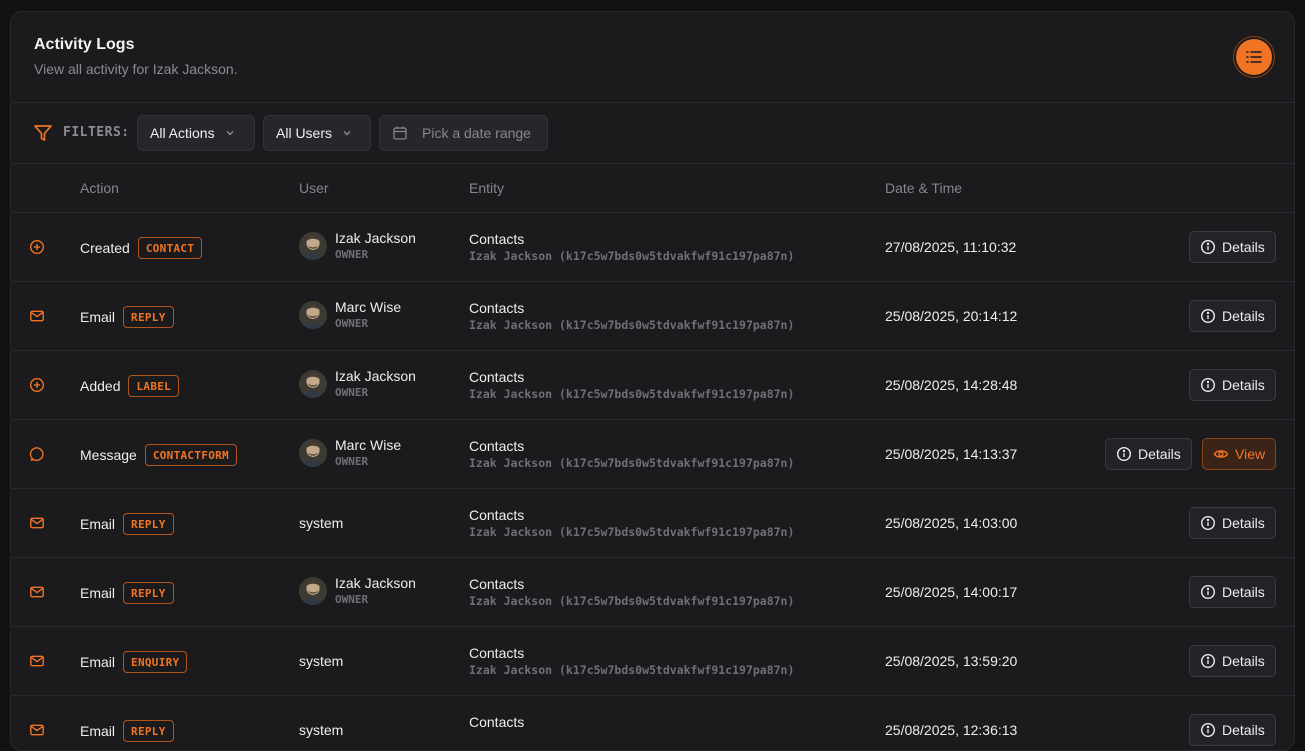 Image resolution: width=1305 pixels, height=751 pixels. Describe the element at coordinates (951, 523) in the screenshot. I see `datetime-cell: 25/08/2025, 14:03:00` at that location.